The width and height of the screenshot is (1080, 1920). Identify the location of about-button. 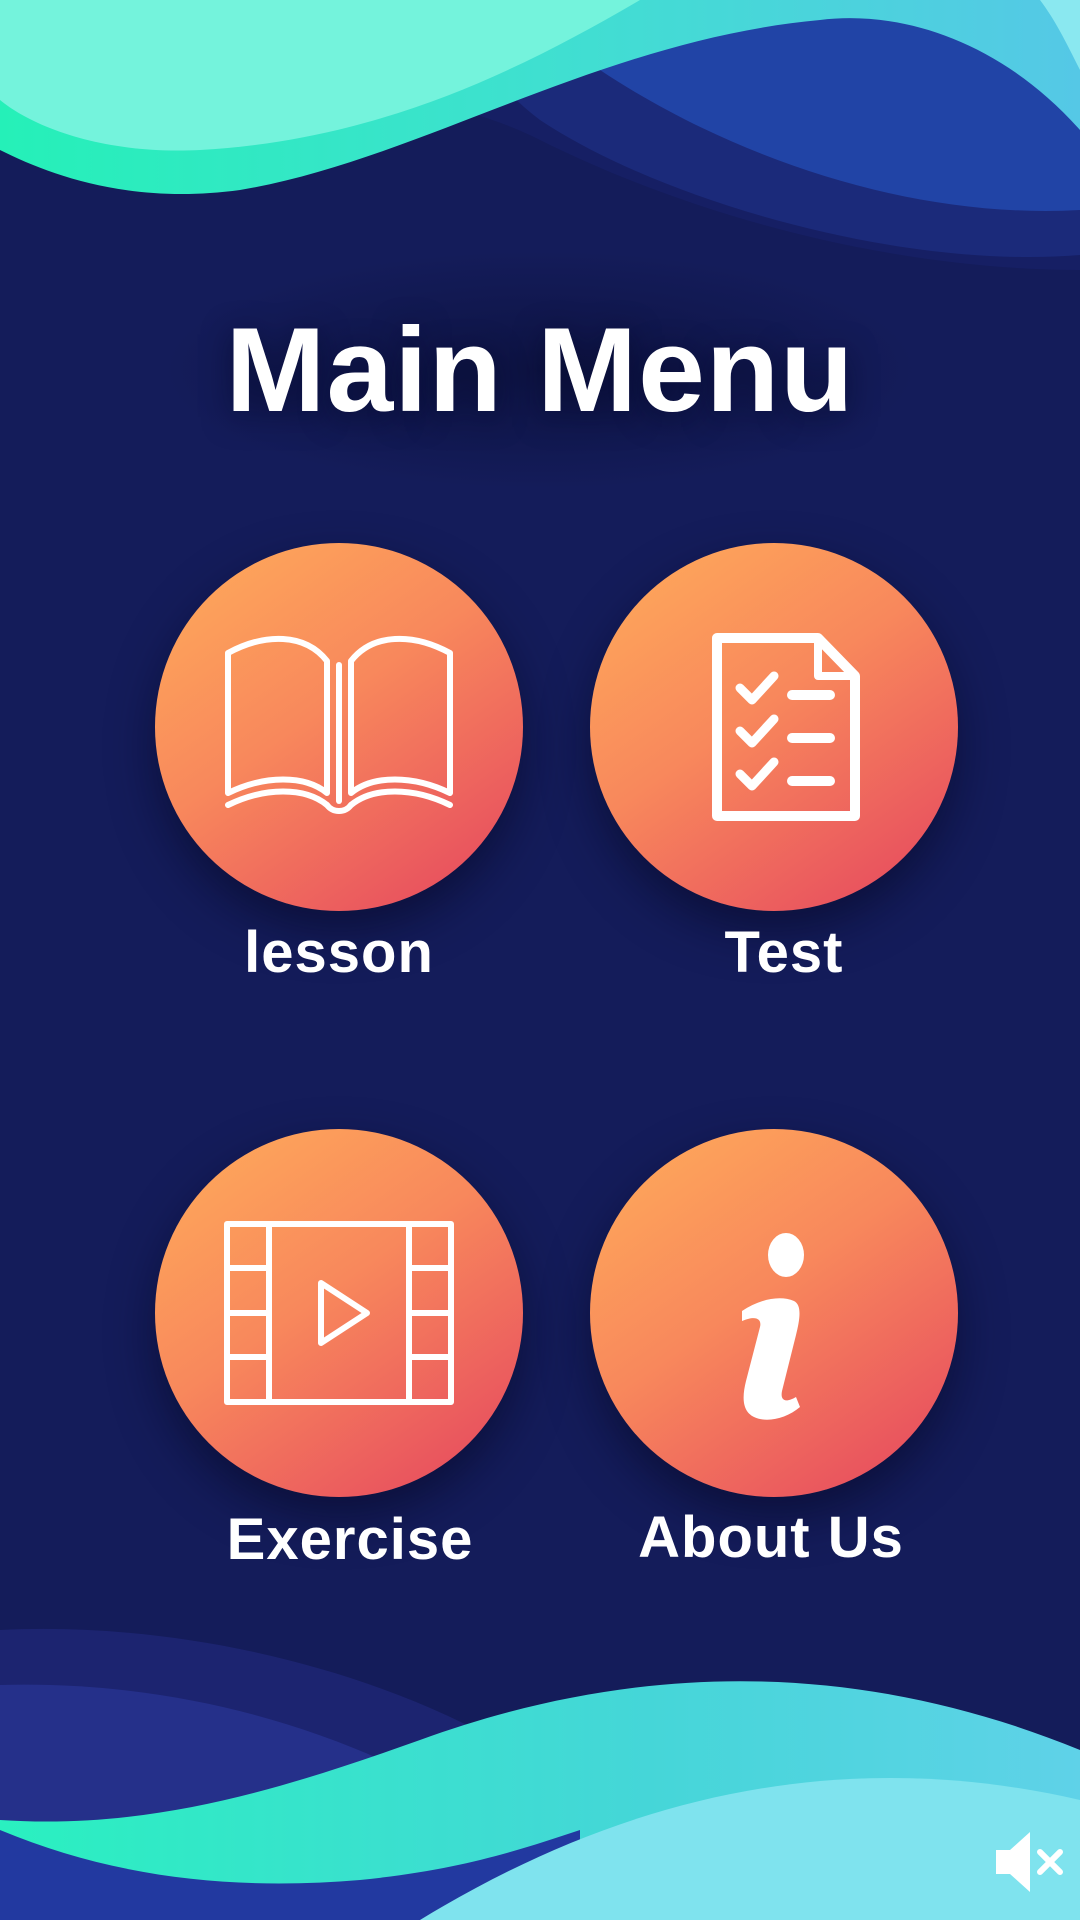
(774, 1313).